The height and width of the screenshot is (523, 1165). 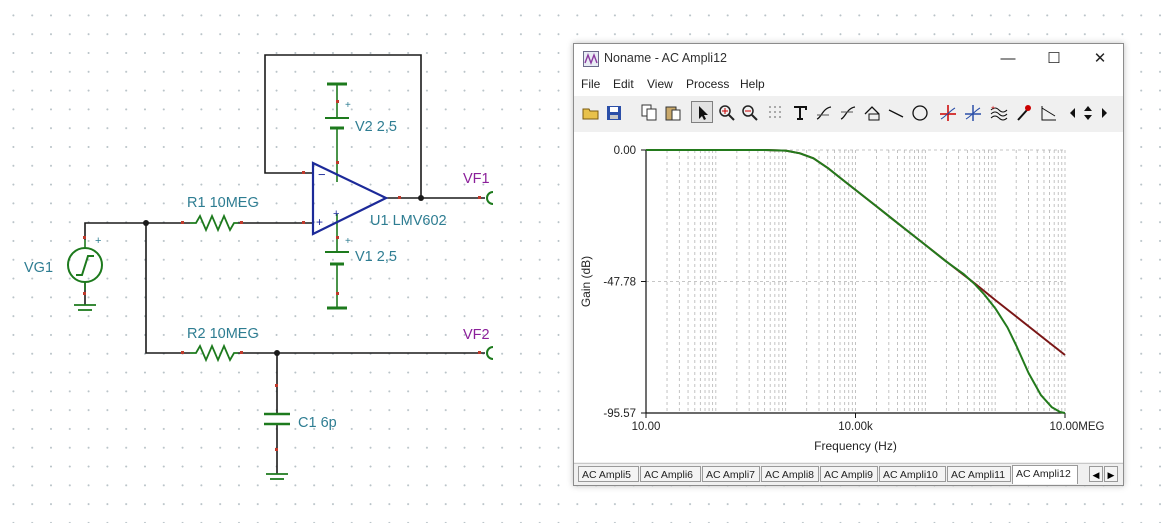 I want to click on select-tool-button, so click(x=702, y=112).